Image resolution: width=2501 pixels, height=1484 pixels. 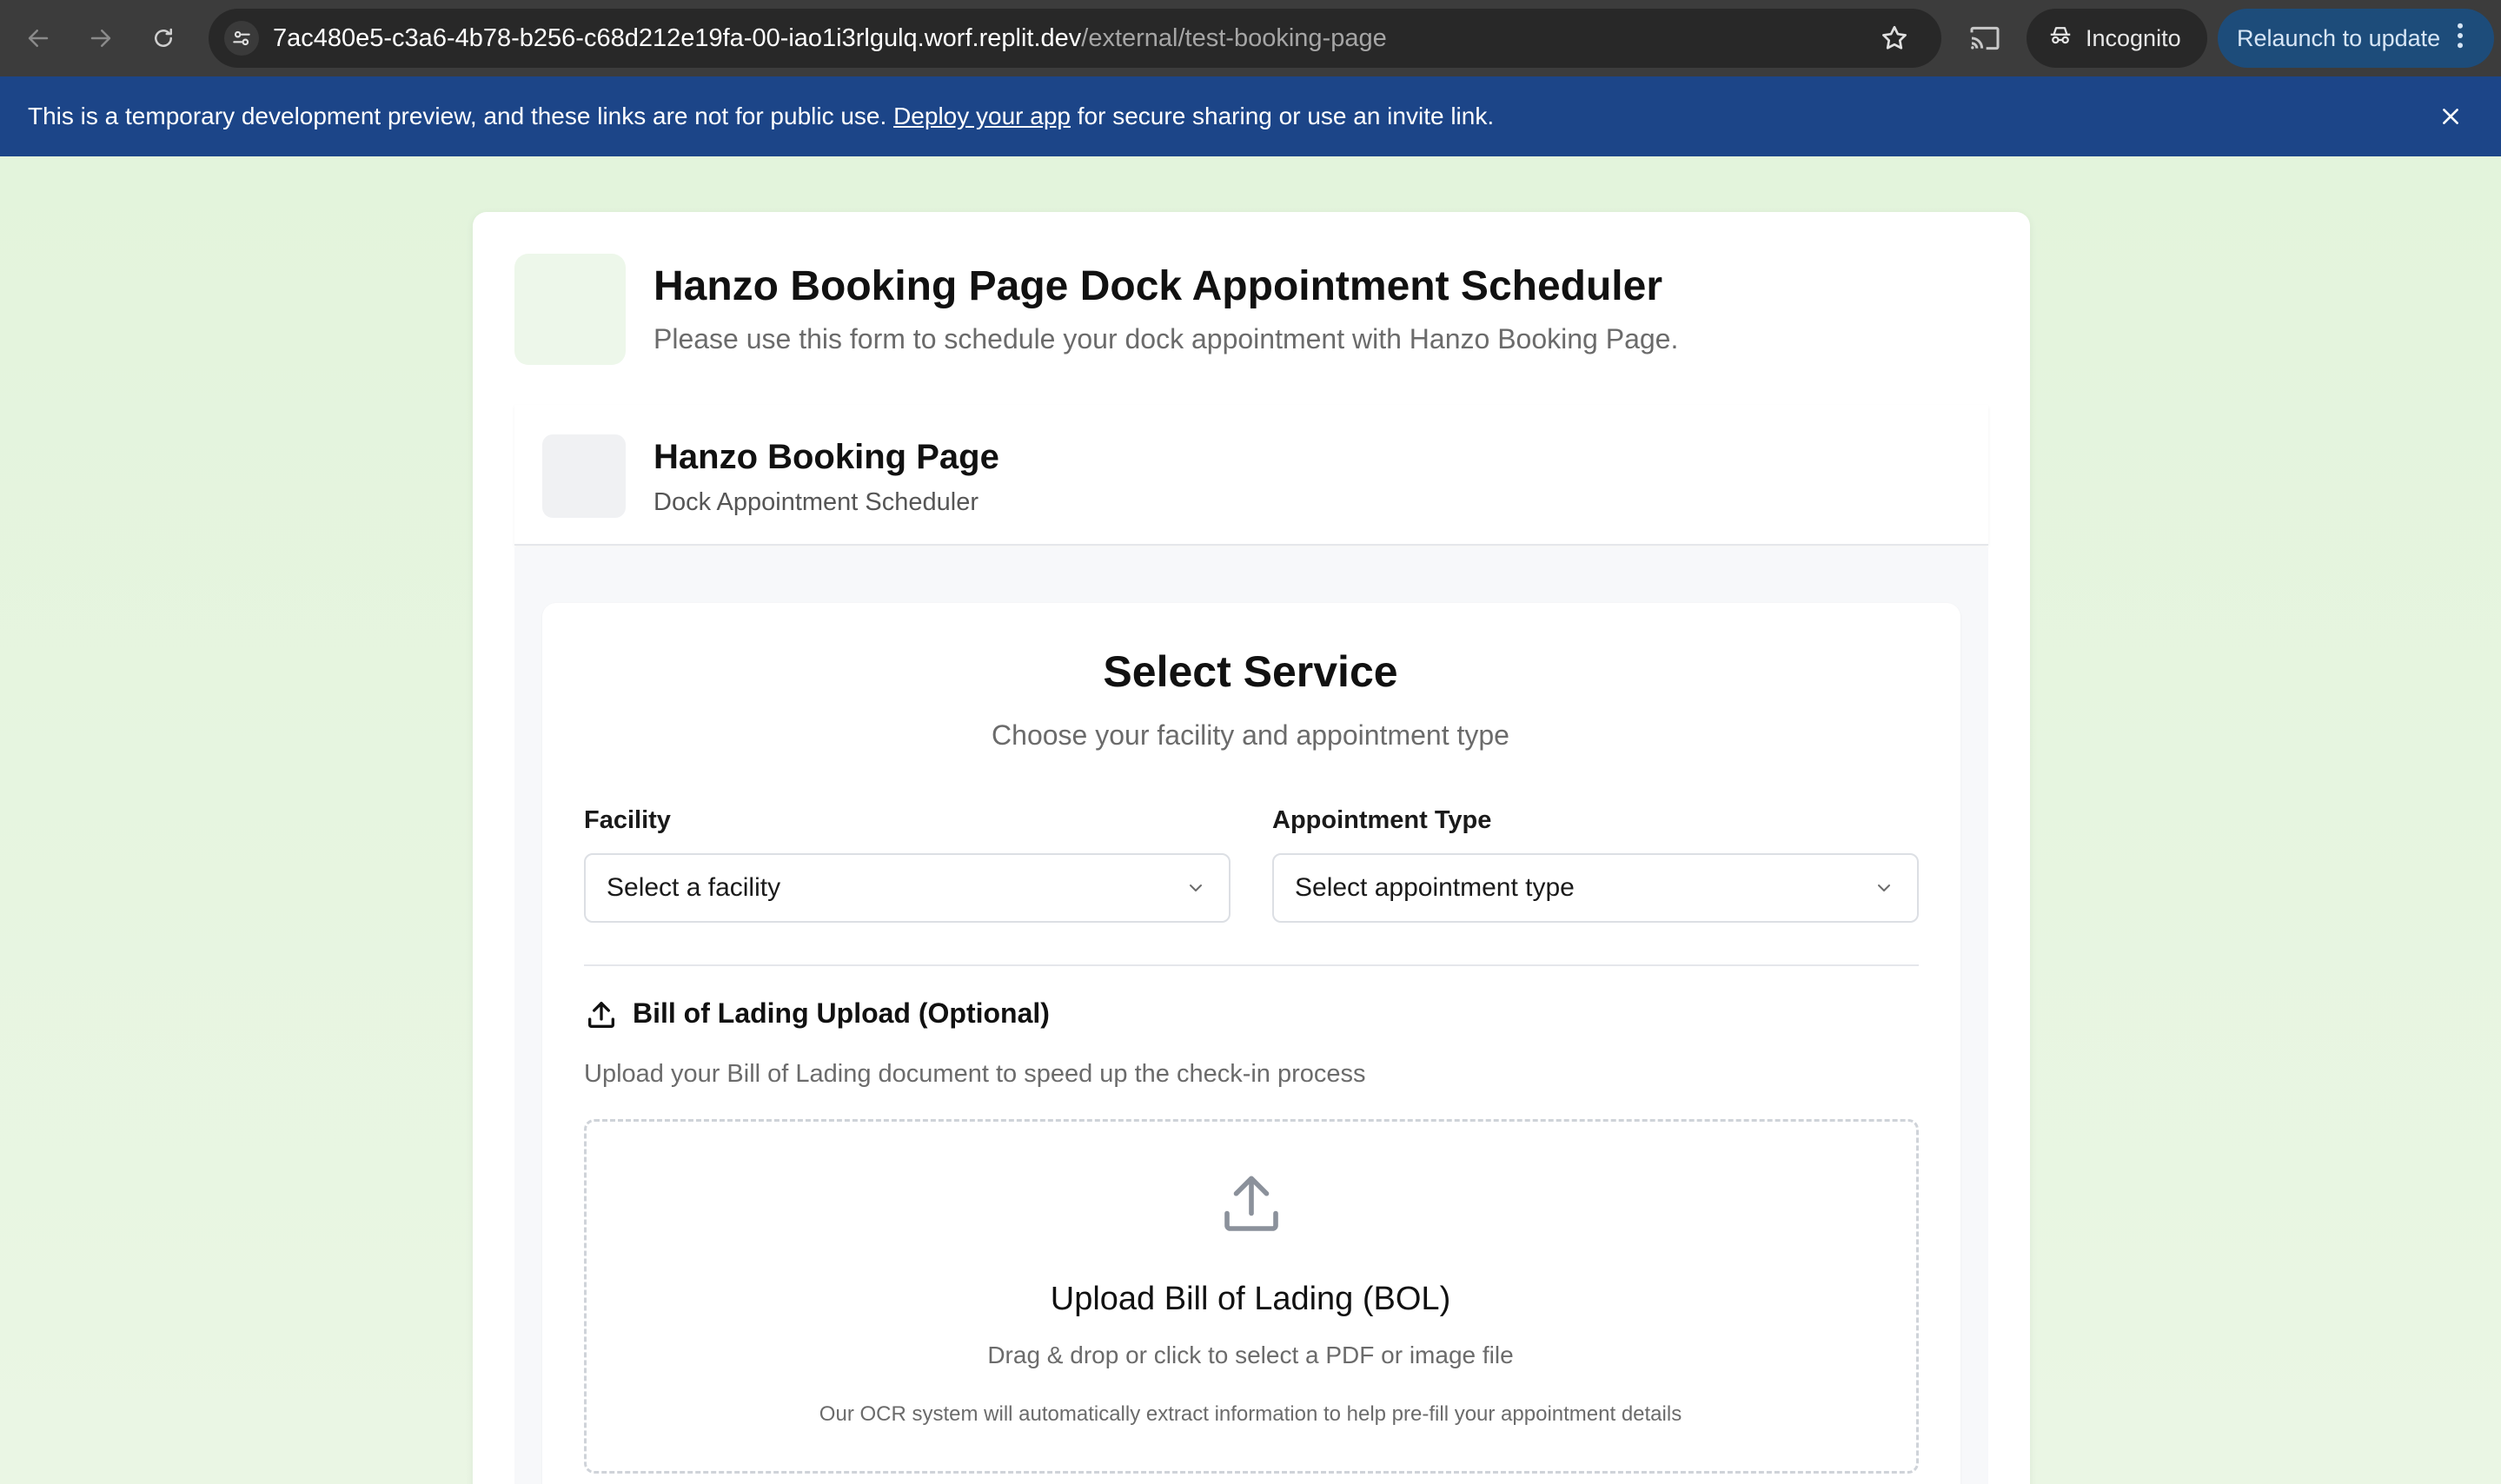 What do you see at coordinates (570, 309) in the screenshot?
I see `header-logo-placeholder` at bounding box center [570, 309].